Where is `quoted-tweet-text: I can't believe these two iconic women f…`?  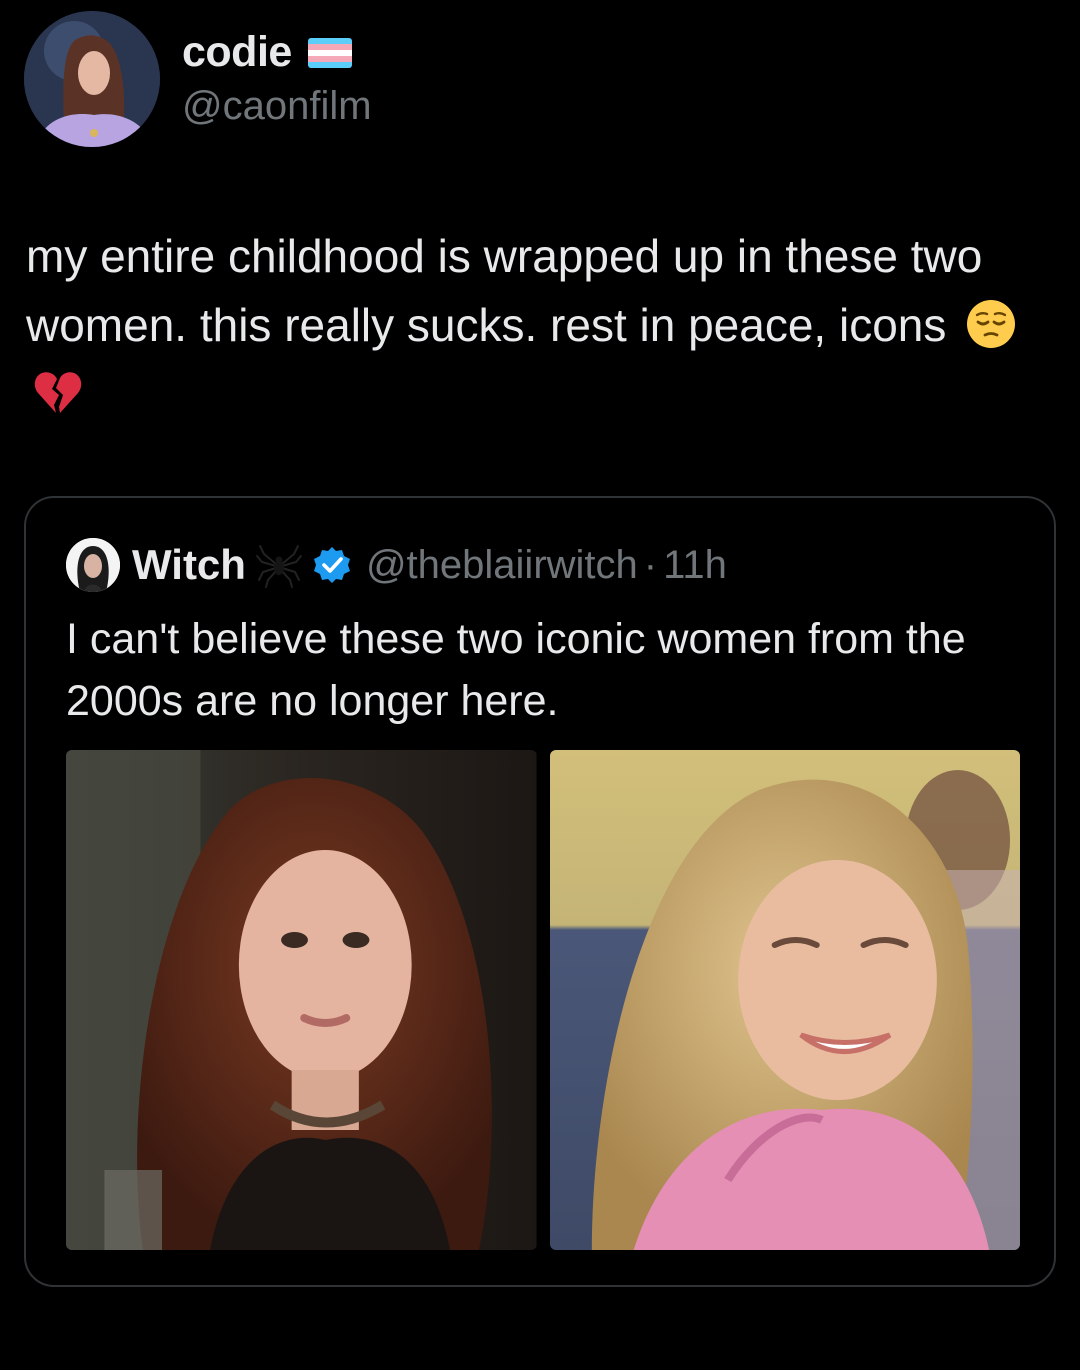 quoted-tweet-text: I can't believe these two iconic women f… is located at coordinates (516, 670).